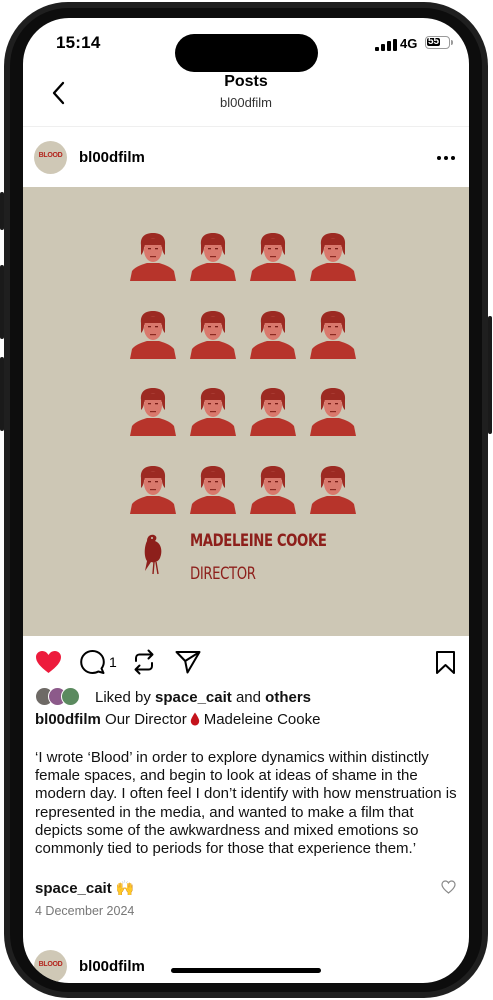 Image resolution: width=493 pixels, height=1000 pixels. I want to click on dynamic-island, so click(246, 53).